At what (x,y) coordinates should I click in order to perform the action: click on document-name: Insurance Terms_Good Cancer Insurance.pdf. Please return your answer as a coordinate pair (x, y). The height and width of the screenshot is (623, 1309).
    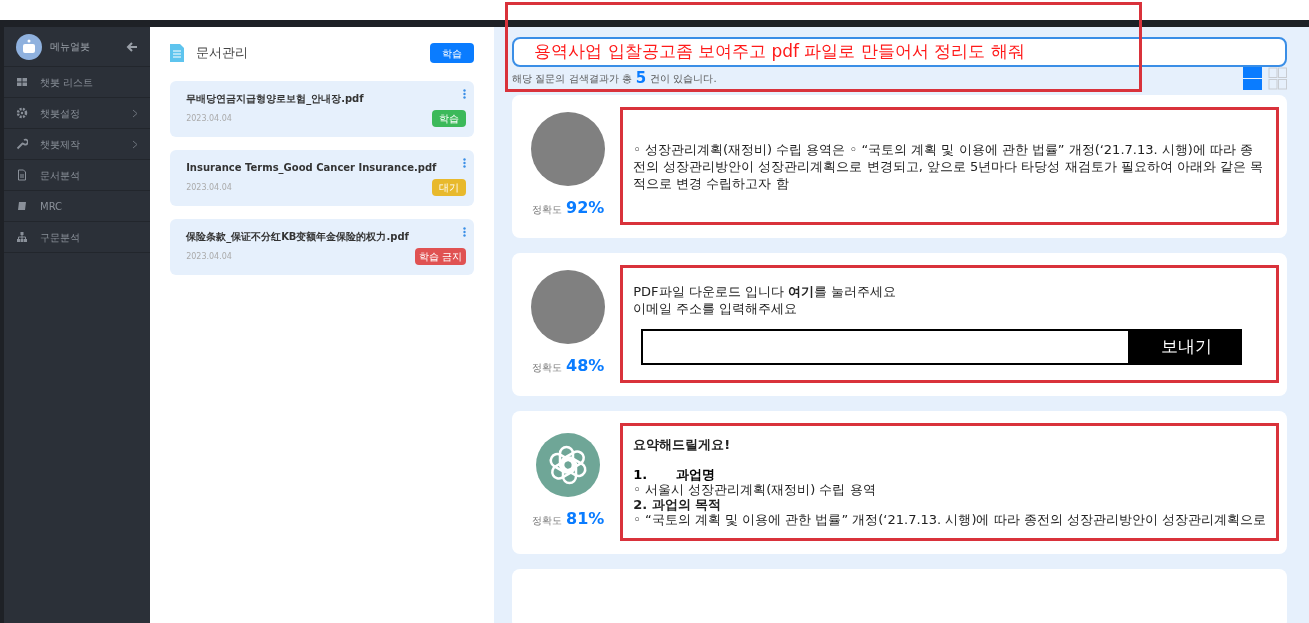
    Looking at the image, I should click on (311, 168).